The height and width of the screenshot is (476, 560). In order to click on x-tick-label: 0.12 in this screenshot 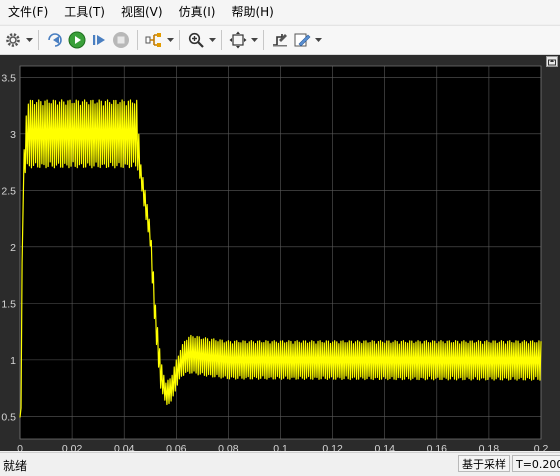, I will do `click(332, 447)`.